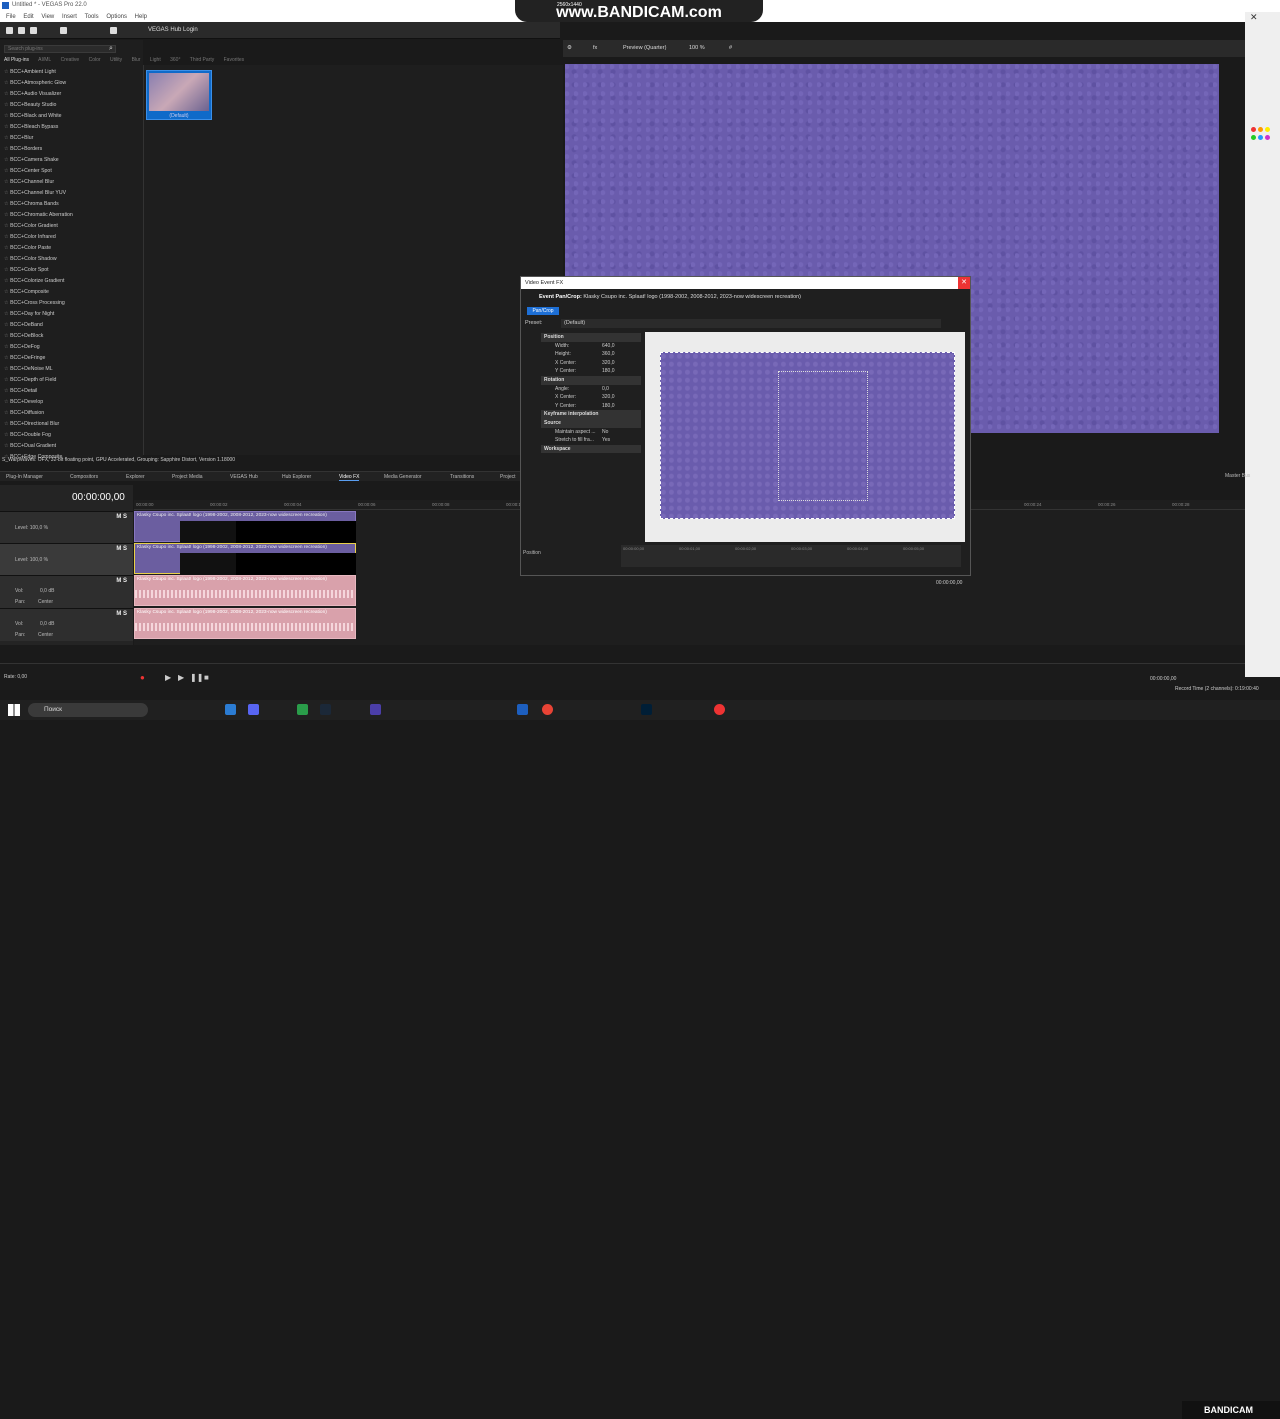 The height and width of the screenshot is (1419, 1280). Describe the element at coordinates (71, 215) in the screenshot. I see `plugin-list-item: BCC+Chromatic Aberration` at that location.